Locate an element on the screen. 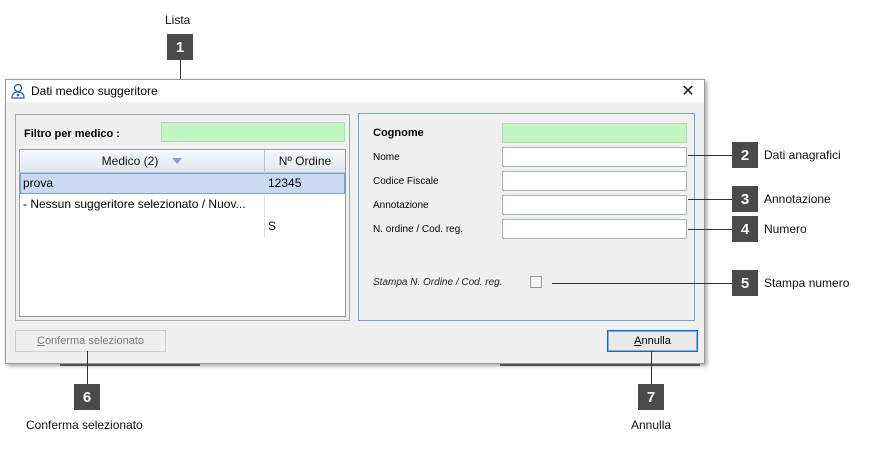 The image size is (872, 449). callout-4-label: Numero is located at coordinates (785, 229).